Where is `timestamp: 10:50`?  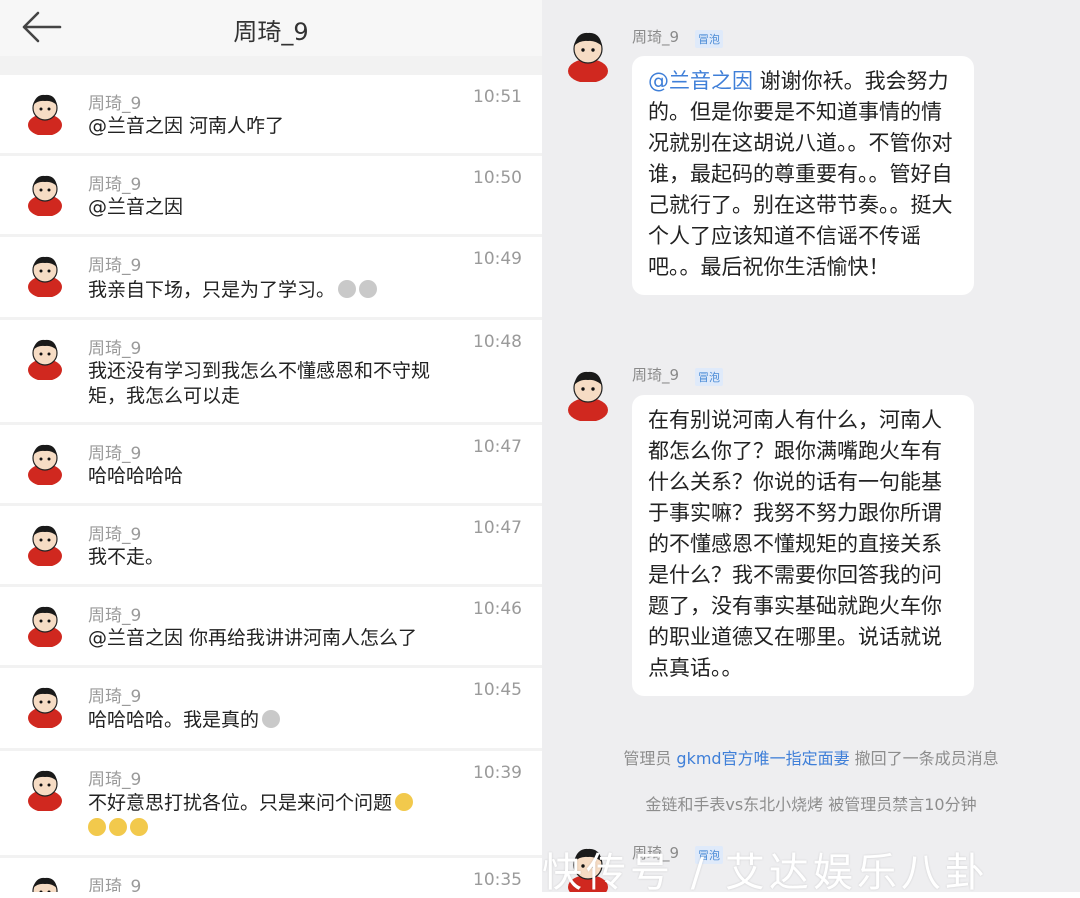
timestamp: 10:50 is located at coordinates (497, 178).